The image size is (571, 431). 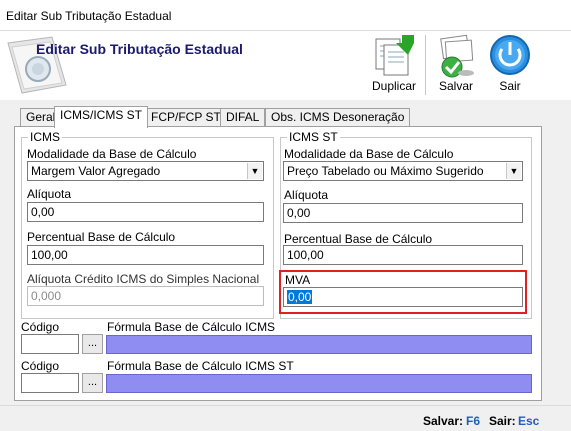 I want to click on icms-st-modalidade-value: Preço Tabelado ou Máximo Sugerido, so click(x=385, y=171).